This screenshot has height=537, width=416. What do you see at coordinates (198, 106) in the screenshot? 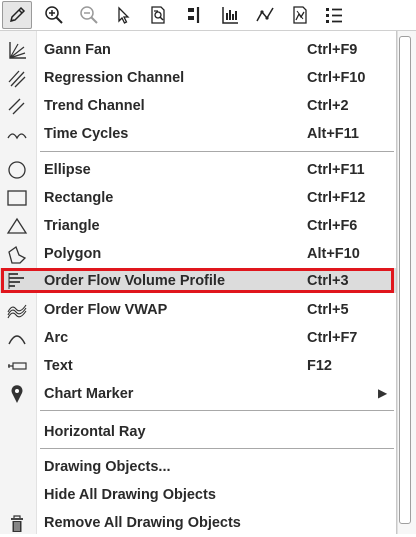
I see `menu-item-trend-channel: Trend Channel Ctrl+2` at bounding box center [198, 106].